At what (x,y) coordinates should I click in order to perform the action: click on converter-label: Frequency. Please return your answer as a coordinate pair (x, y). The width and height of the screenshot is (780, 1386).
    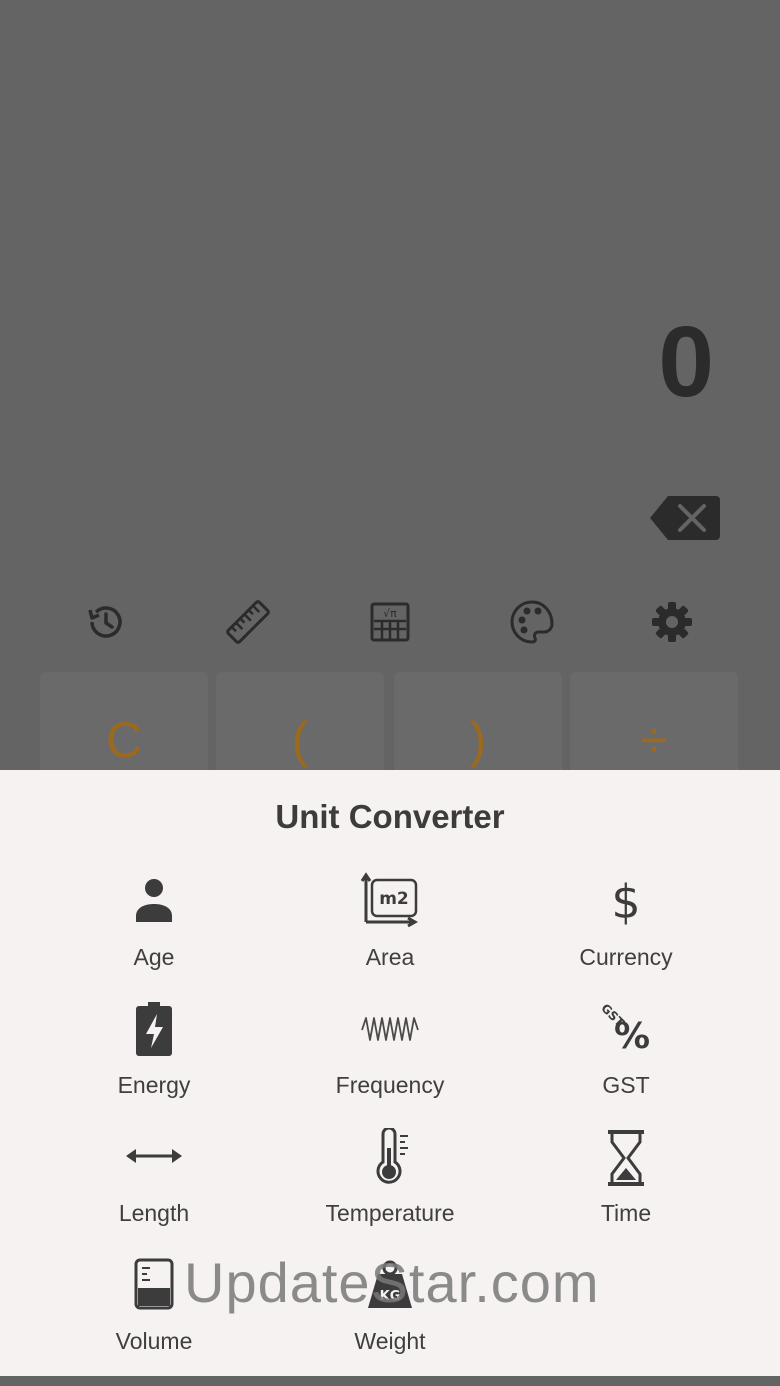
    Looking at the image, I should click on (390, 1085).